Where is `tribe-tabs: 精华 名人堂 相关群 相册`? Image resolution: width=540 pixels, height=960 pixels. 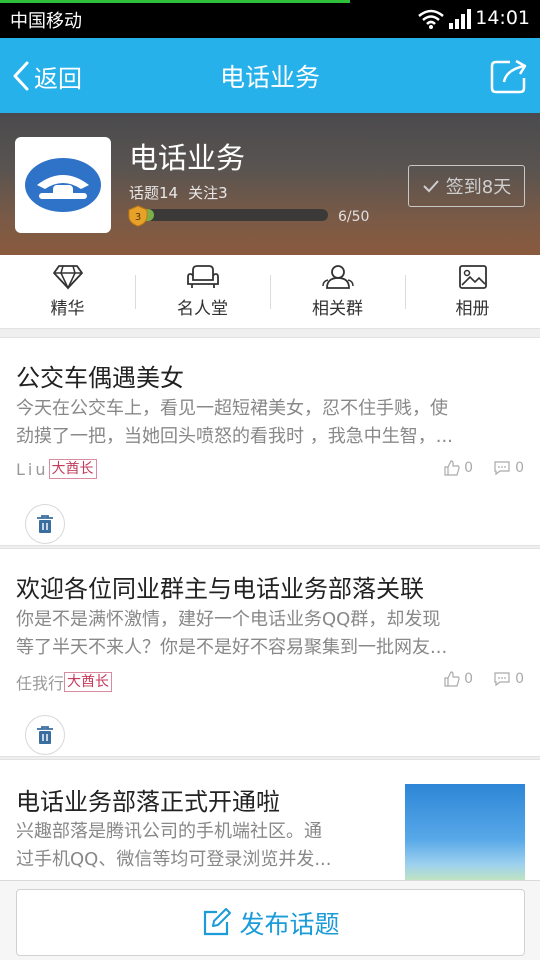
tribe-tabs: 精华 名人堂 相关群 相册 is located at coordinates (270, 292).